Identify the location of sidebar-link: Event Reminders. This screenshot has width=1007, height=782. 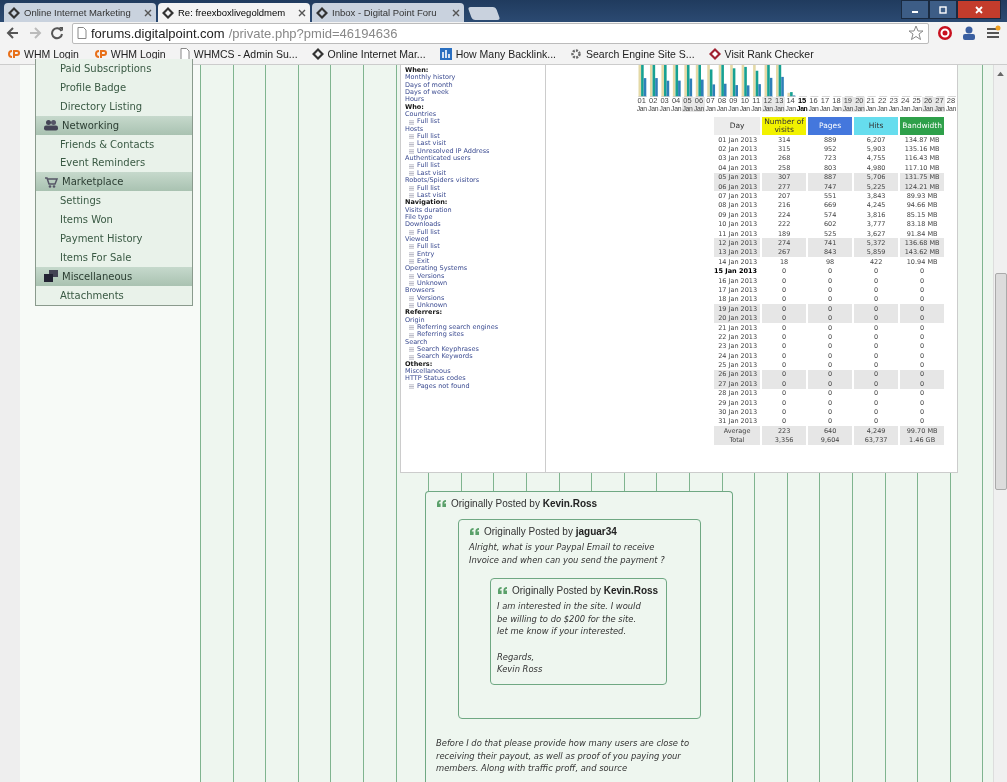
(114, 163).